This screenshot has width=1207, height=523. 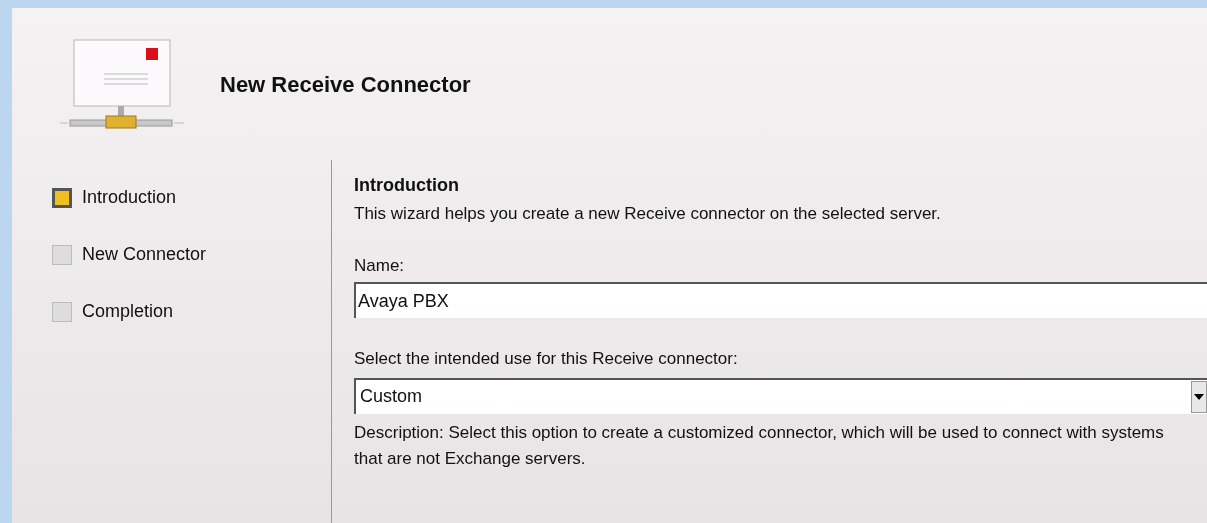 I want to click on window-title: New Receive Connector, so click(x=345, y=84).